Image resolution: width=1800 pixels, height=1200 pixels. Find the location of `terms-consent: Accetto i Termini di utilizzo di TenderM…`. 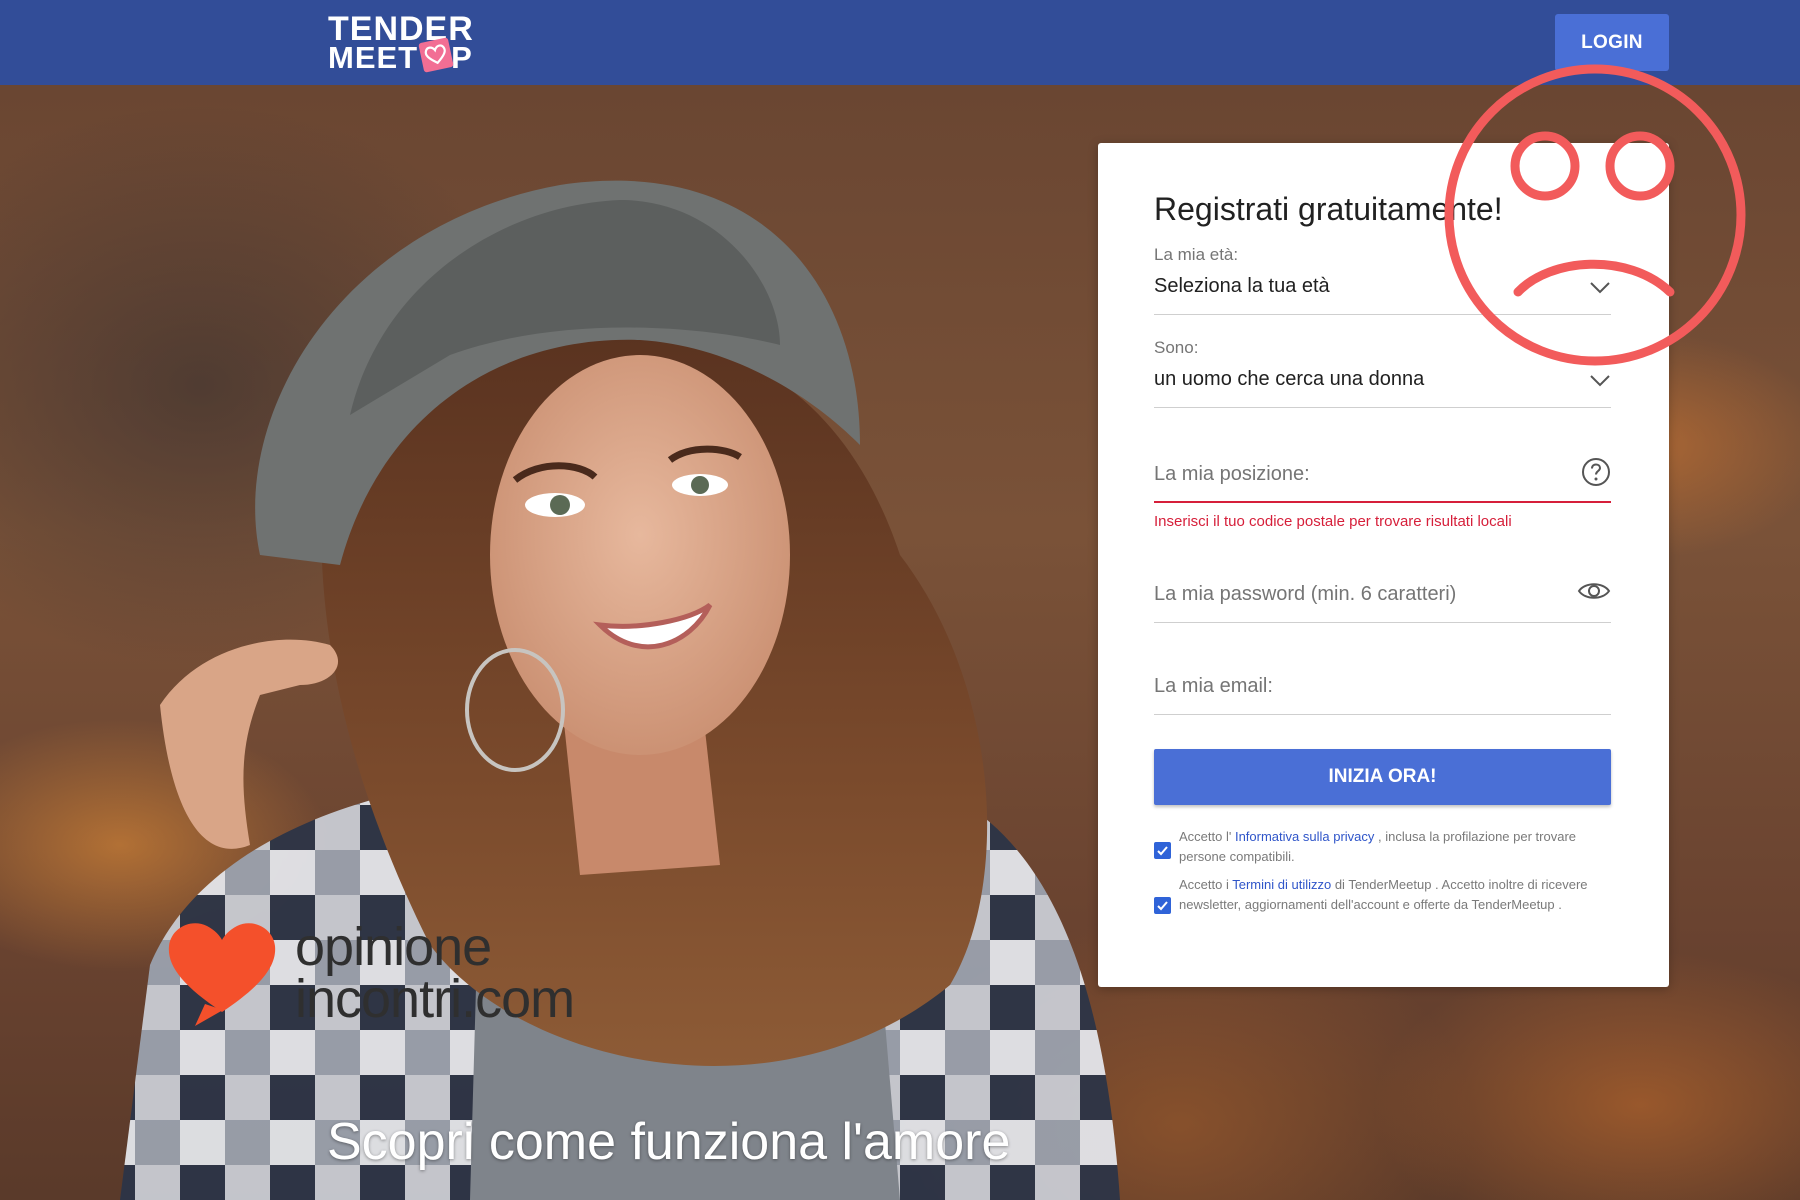

terms-consent: Accetto i Termini di utilizzo di TenderM… is located at coordinates (1382, 907).